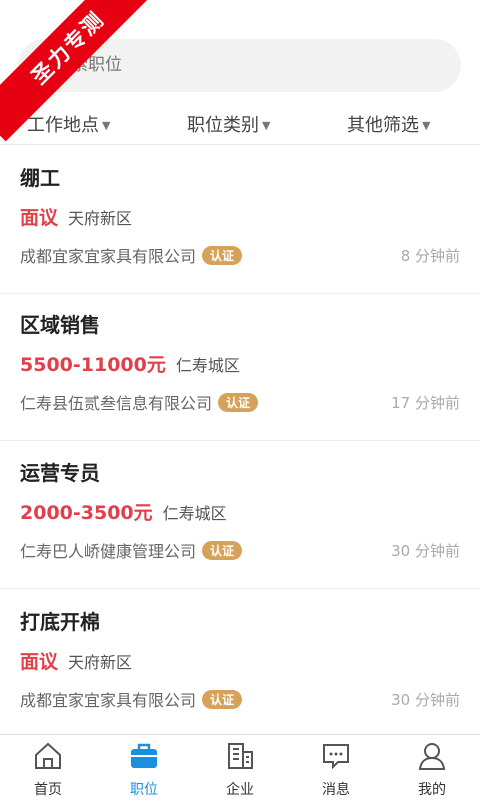 This screenshot has width=480, height=801. Describe the element at coordinates (144, 755) in the screenshot. I see `briefcase-icon` at that location.